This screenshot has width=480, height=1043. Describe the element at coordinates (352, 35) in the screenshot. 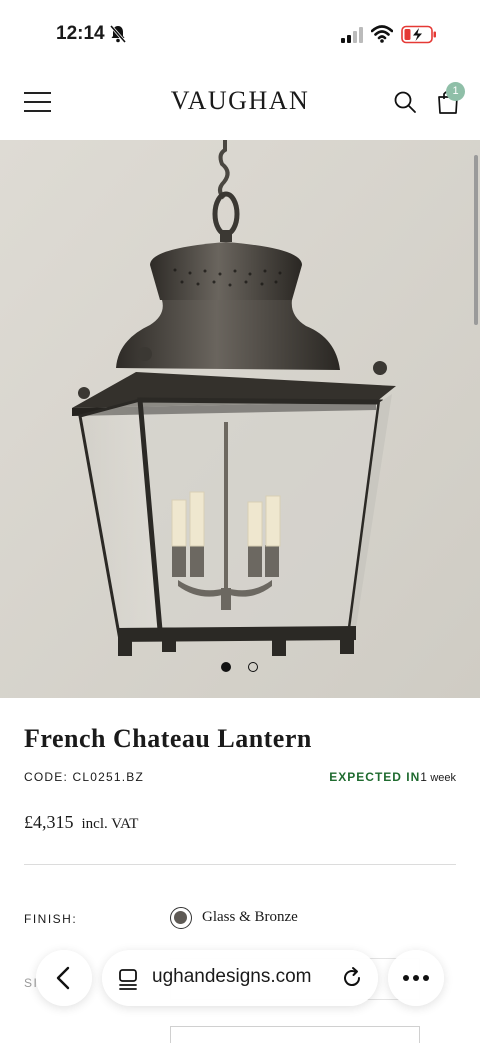

I see `signal-icon` at that location.